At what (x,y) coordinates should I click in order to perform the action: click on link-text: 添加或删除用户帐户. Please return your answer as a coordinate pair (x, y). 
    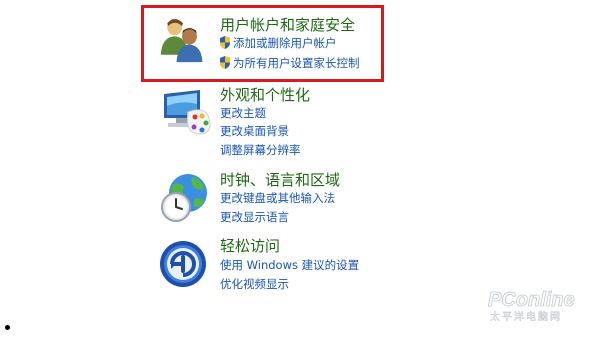
    Looking at the image, I should click on (285, 43).